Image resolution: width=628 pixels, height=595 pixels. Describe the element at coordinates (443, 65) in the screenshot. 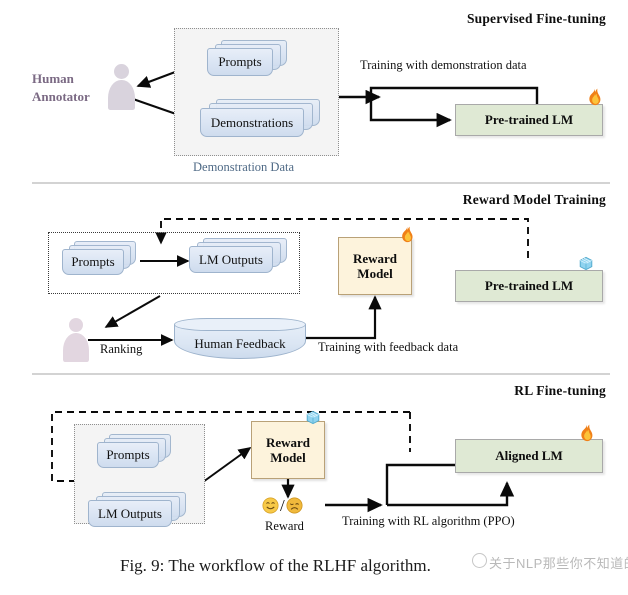

I see `training-with-demonstration-data-label: Training with demonstration data` at that location.